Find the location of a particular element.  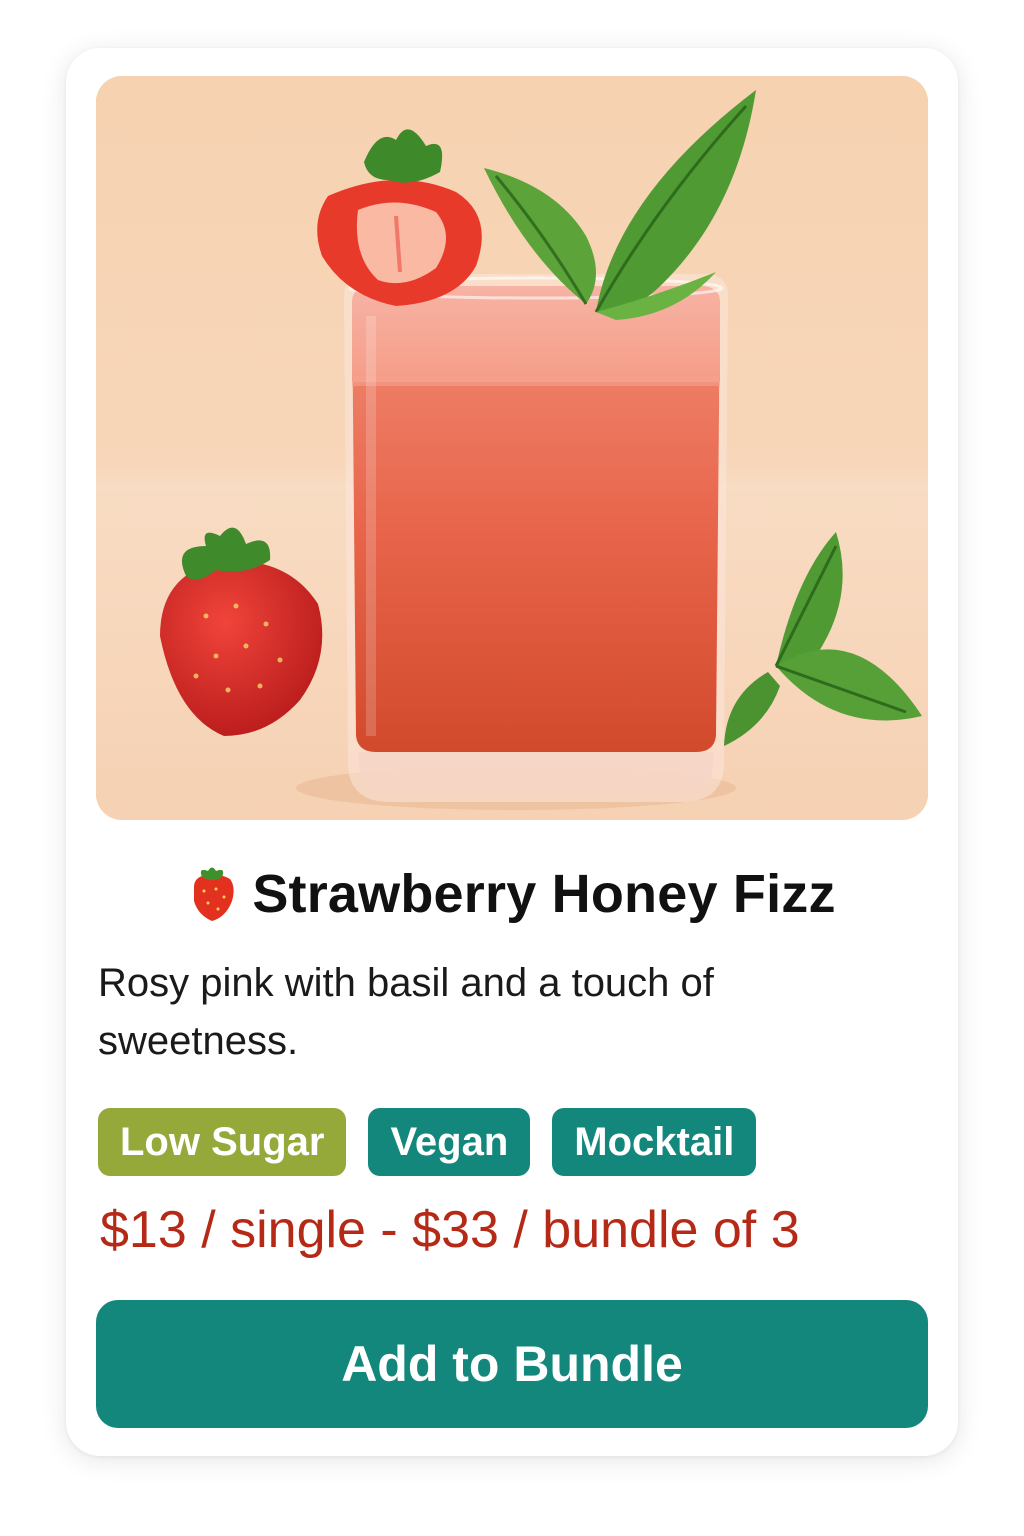

tag-list: Low Sugar Vegan Mocktail is located at coordinates (427, 1142).